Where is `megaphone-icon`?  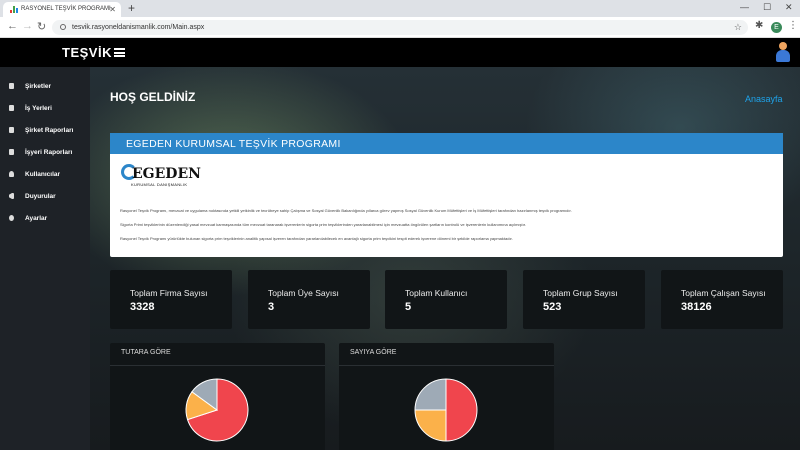
megaphone-icon is located at coordinates (11, 196).